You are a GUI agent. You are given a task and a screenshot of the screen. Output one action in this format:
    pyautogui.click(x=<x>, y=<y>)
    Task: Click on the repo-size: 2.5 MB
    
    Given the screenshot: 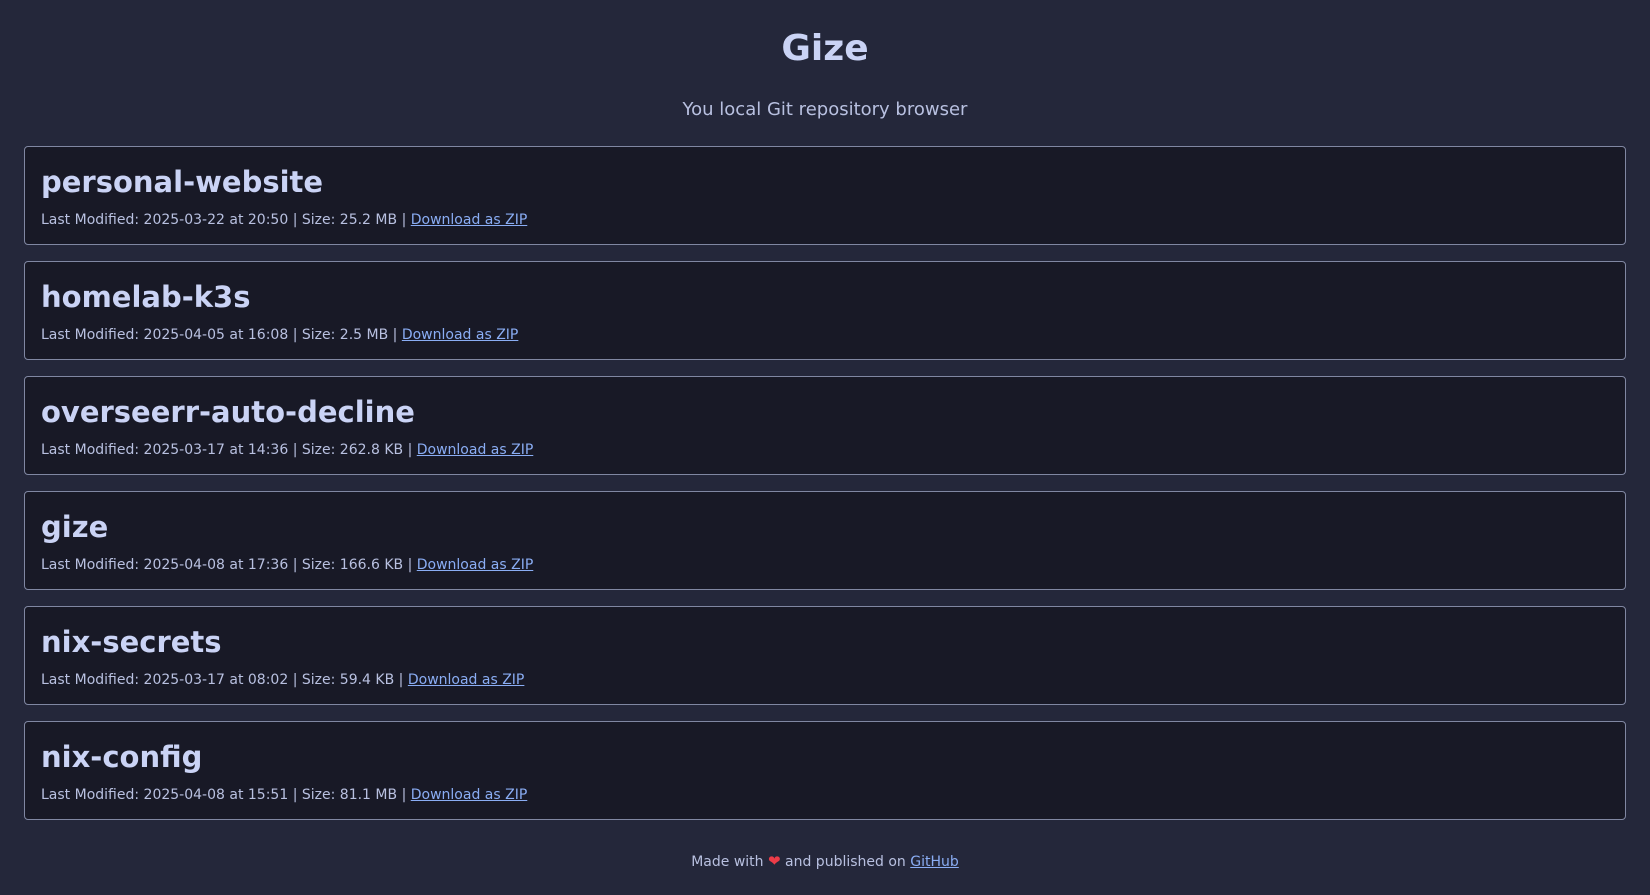 What is the action you would take?
    pyautogui.click(x=364, y=335)
    